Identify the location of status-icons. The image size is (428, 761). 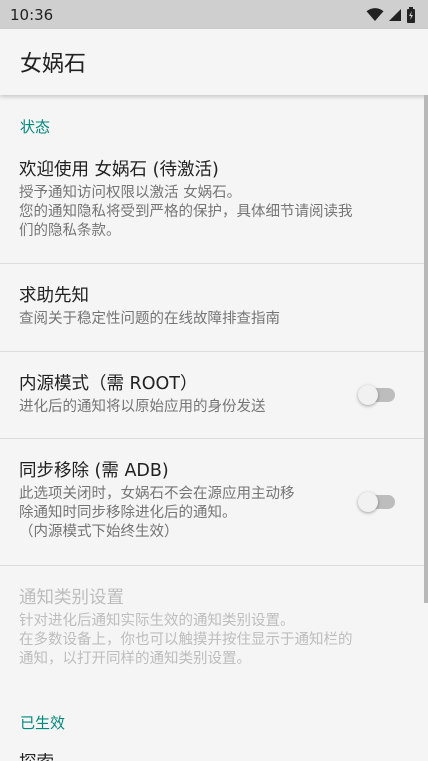
(391, 14).